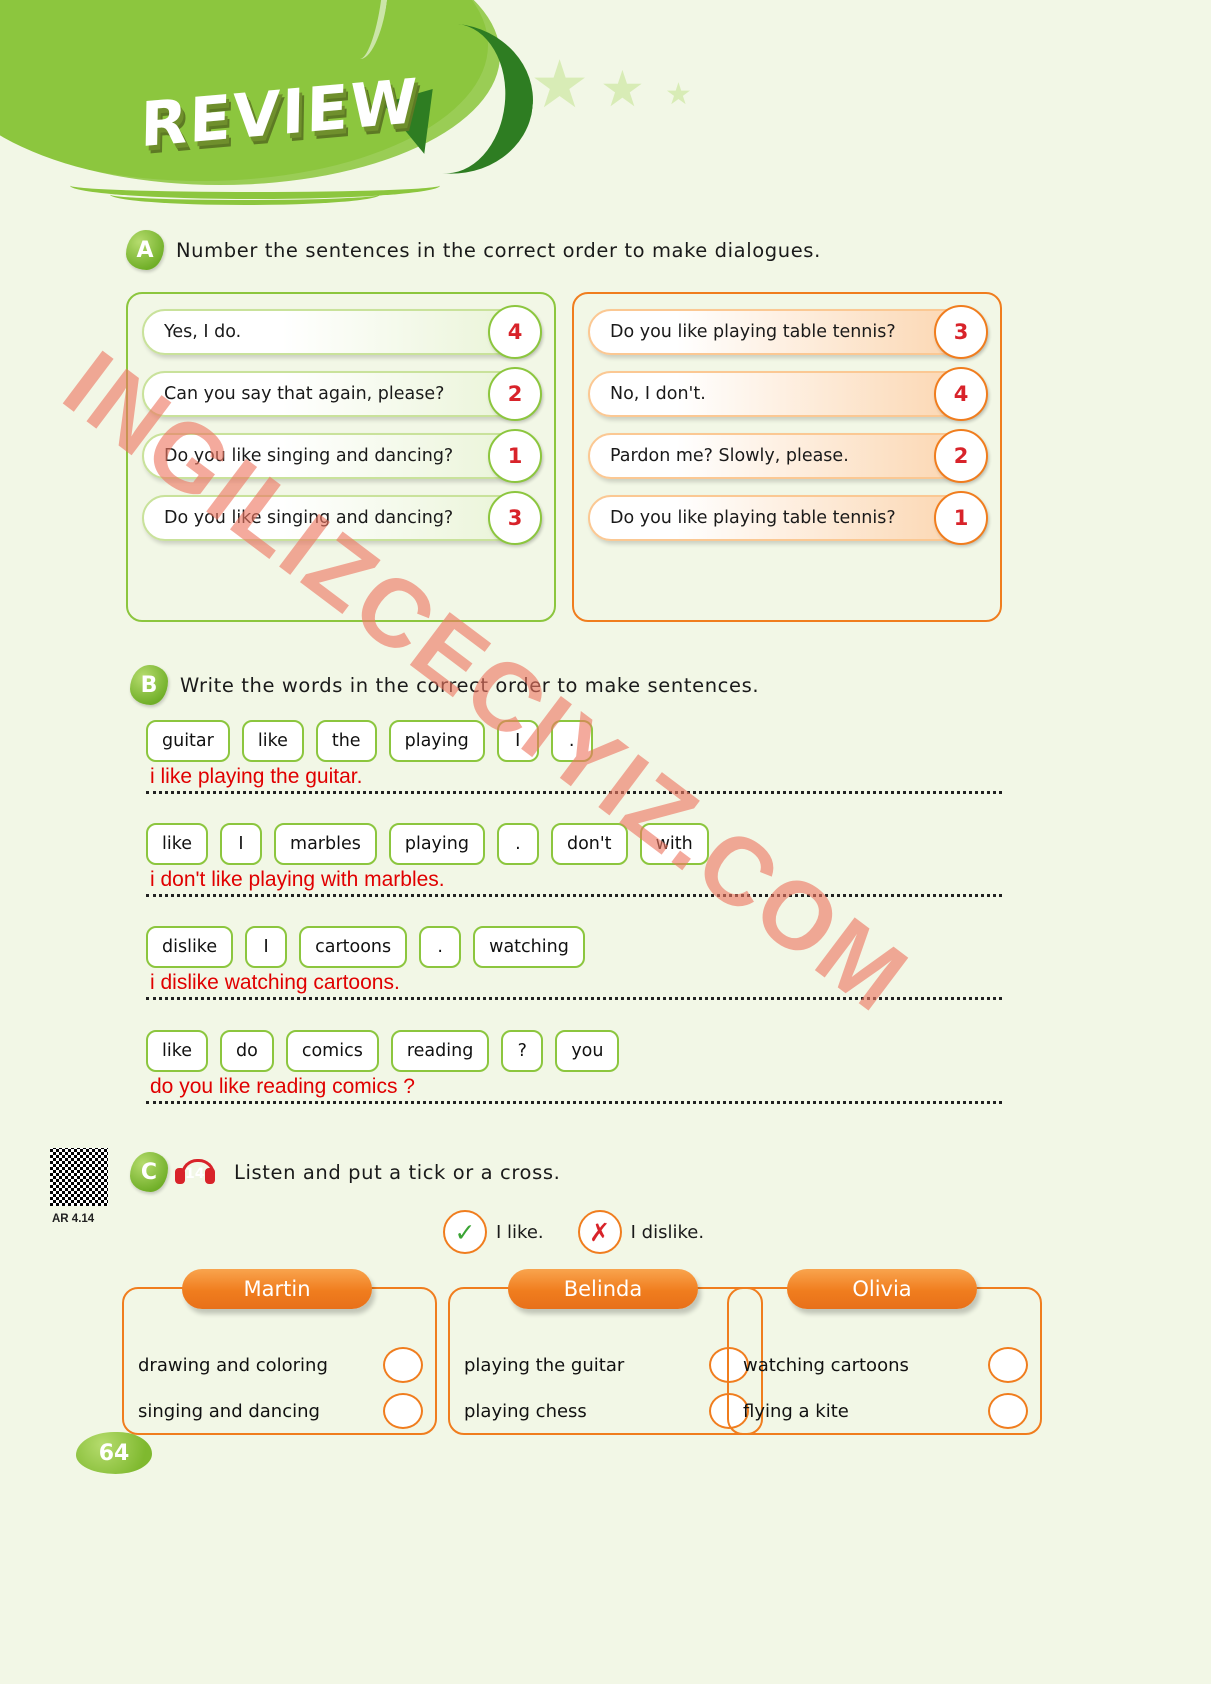 Image resolution: width=1211 pixels, height=1684 pixels. I want to click on dialogue-row: Do you like playing table tennis? 3, so click(788, 332).